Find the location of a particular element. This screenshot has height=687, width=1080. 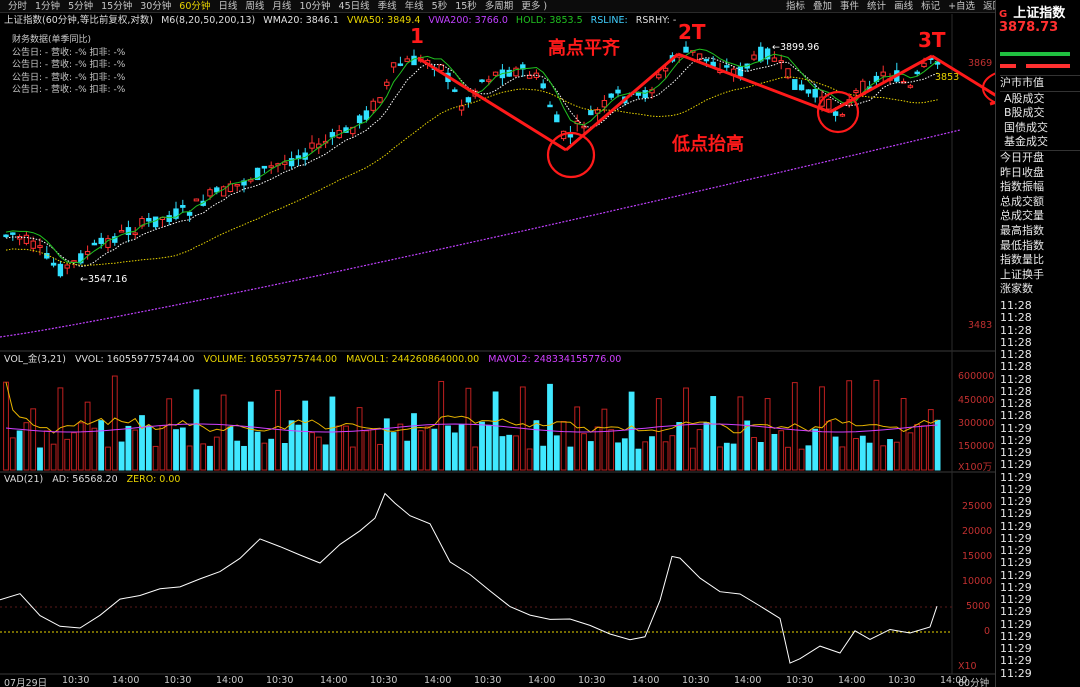

red-bar-right is located at coordinates (1048, 66).